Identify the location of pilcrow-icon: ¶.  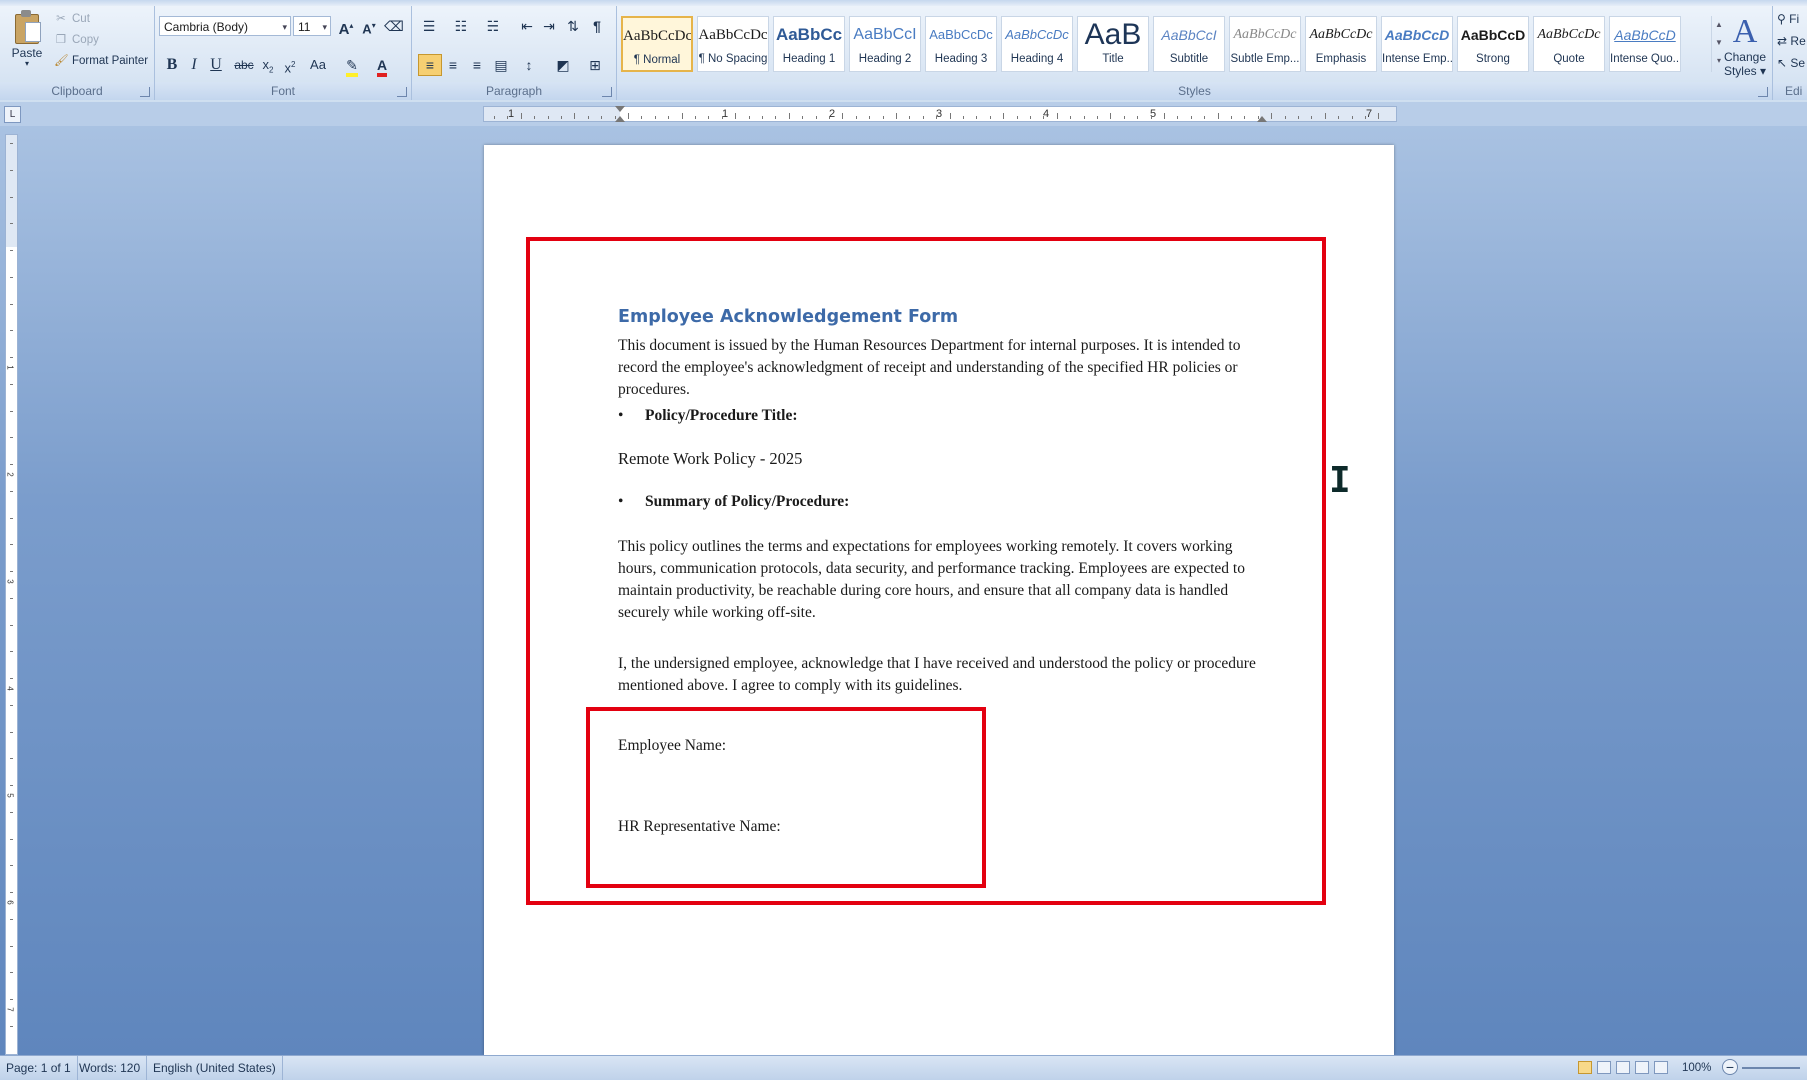
(597, 26).